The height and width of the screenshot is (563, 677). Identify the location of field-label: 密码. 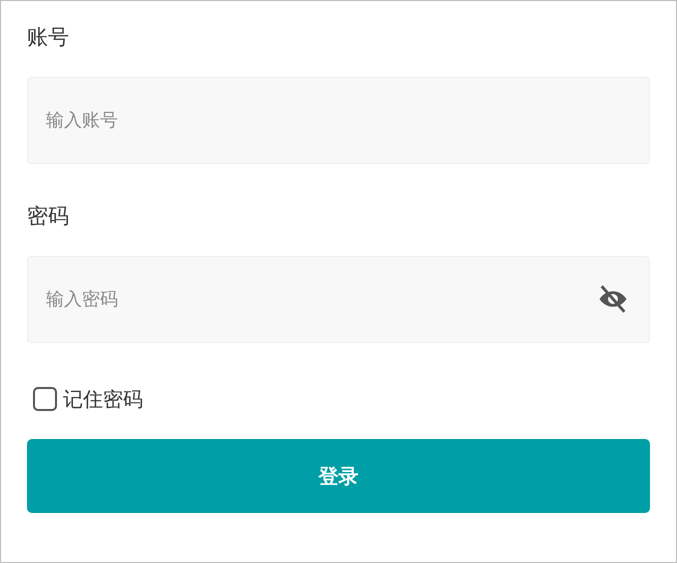
(48, 216).